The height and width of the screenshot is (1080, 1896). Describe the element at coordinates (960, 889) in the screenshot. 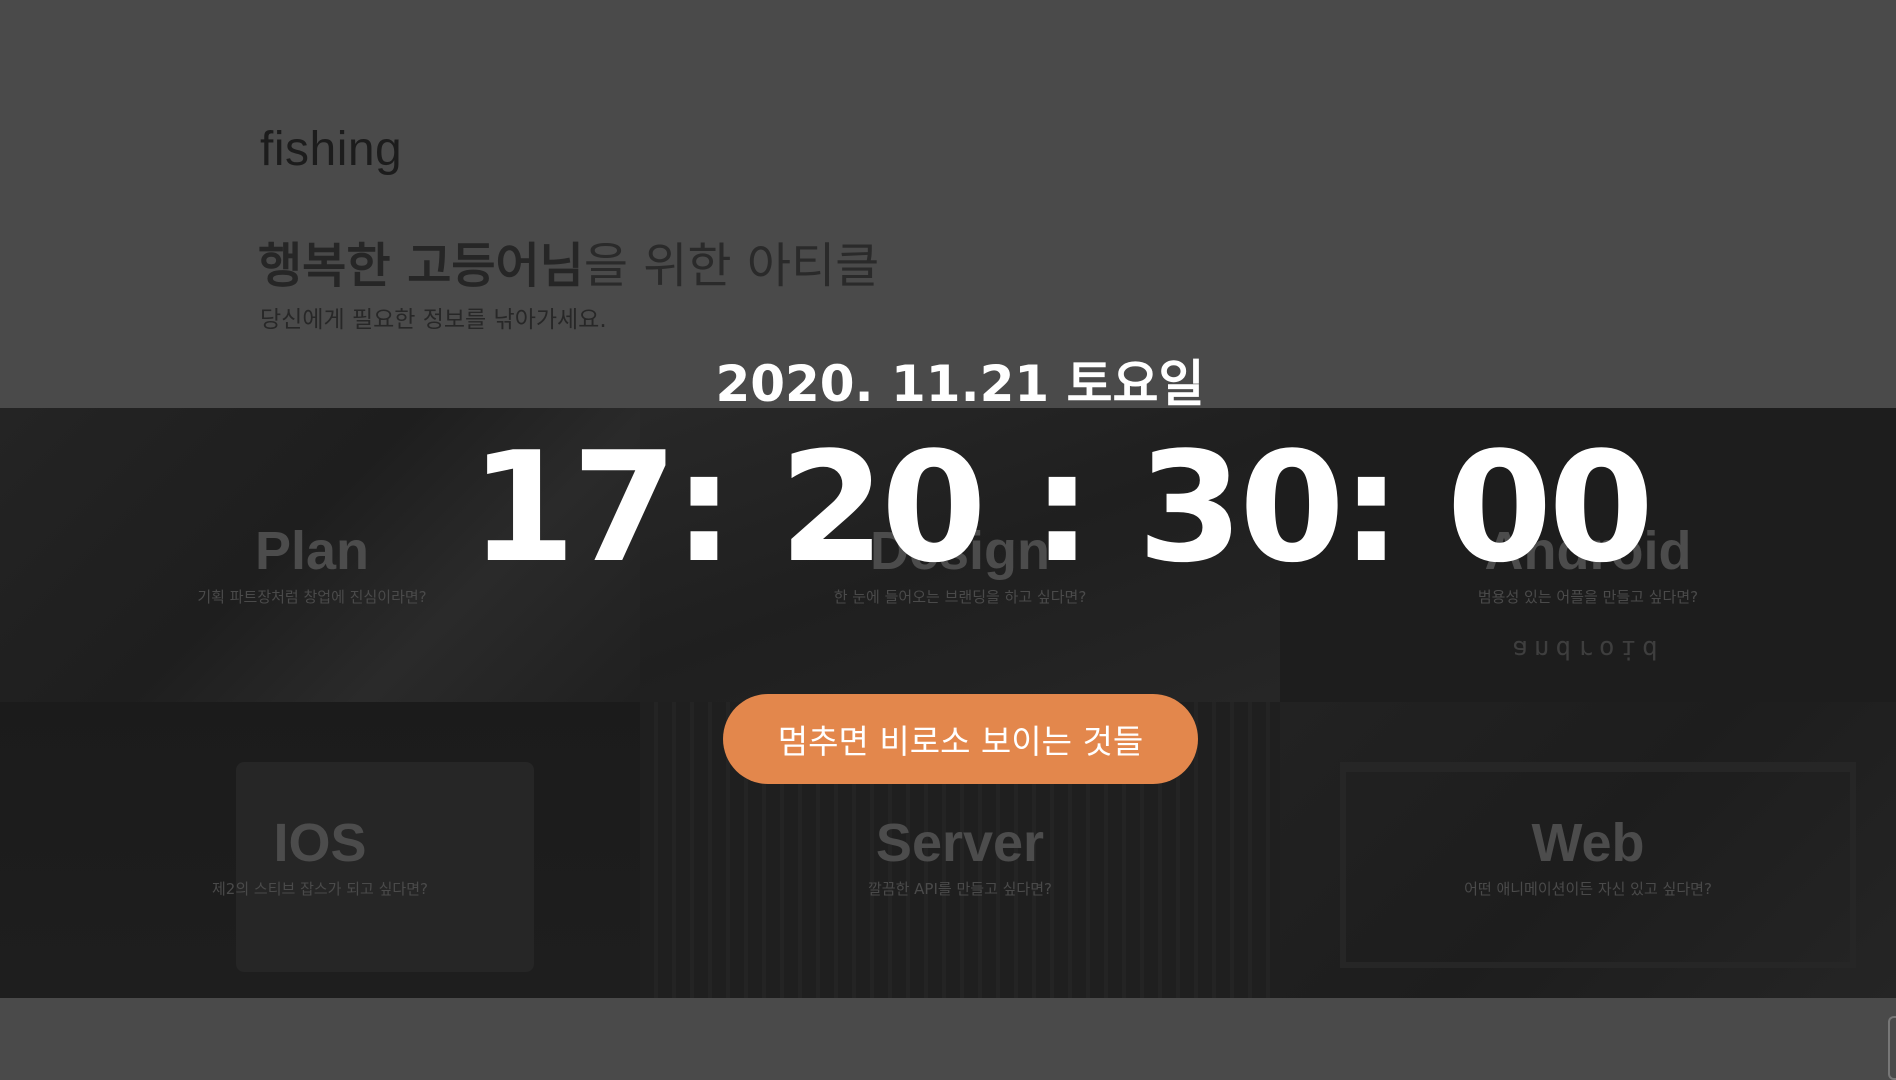

I see `category-desc: 깔끔한 API를 만들고 싶다면?` at that location.